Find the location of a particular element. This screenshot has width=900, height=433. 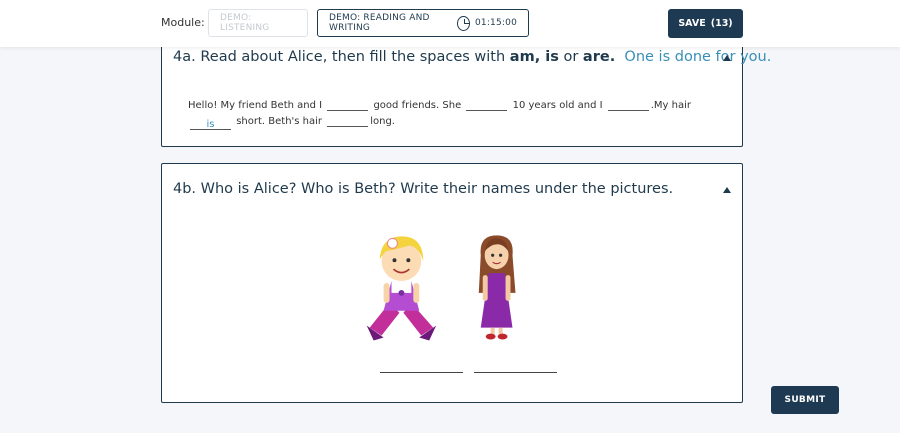

clock-icon is located at coordinates (463, 23).